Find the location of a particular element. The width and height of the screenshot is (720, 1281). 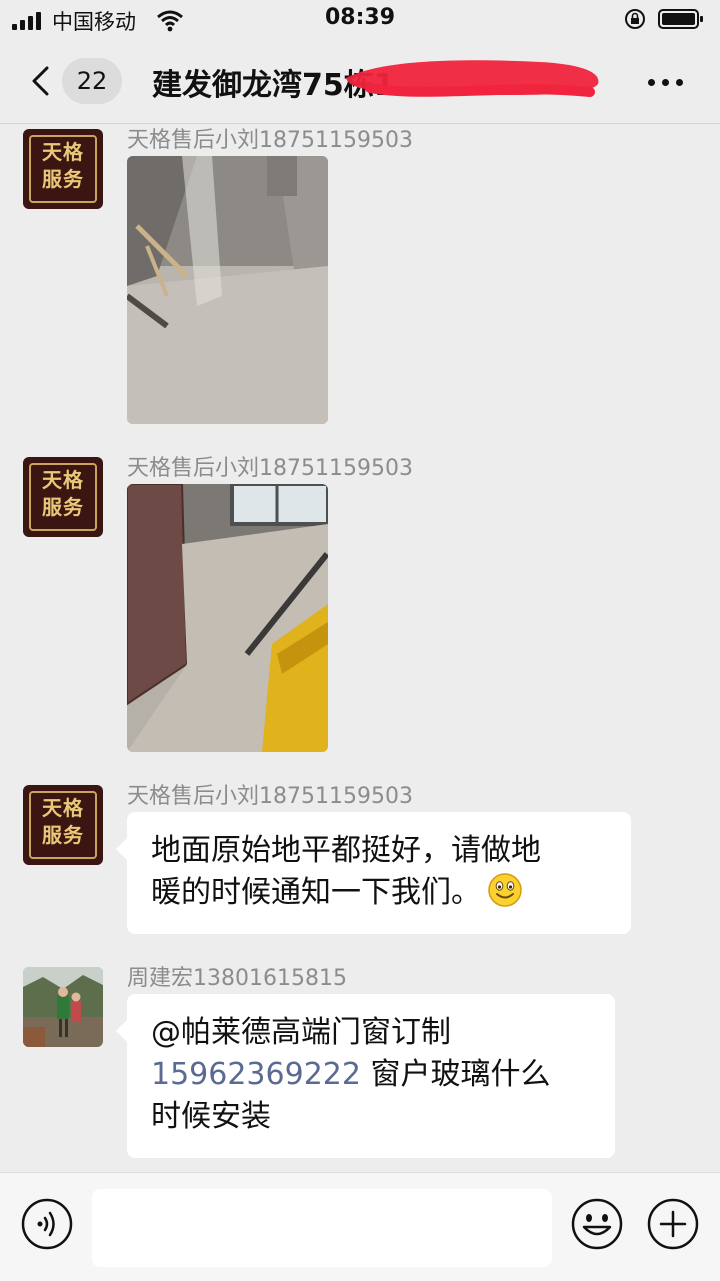

more-options-button is located at coordinates (666, 82).